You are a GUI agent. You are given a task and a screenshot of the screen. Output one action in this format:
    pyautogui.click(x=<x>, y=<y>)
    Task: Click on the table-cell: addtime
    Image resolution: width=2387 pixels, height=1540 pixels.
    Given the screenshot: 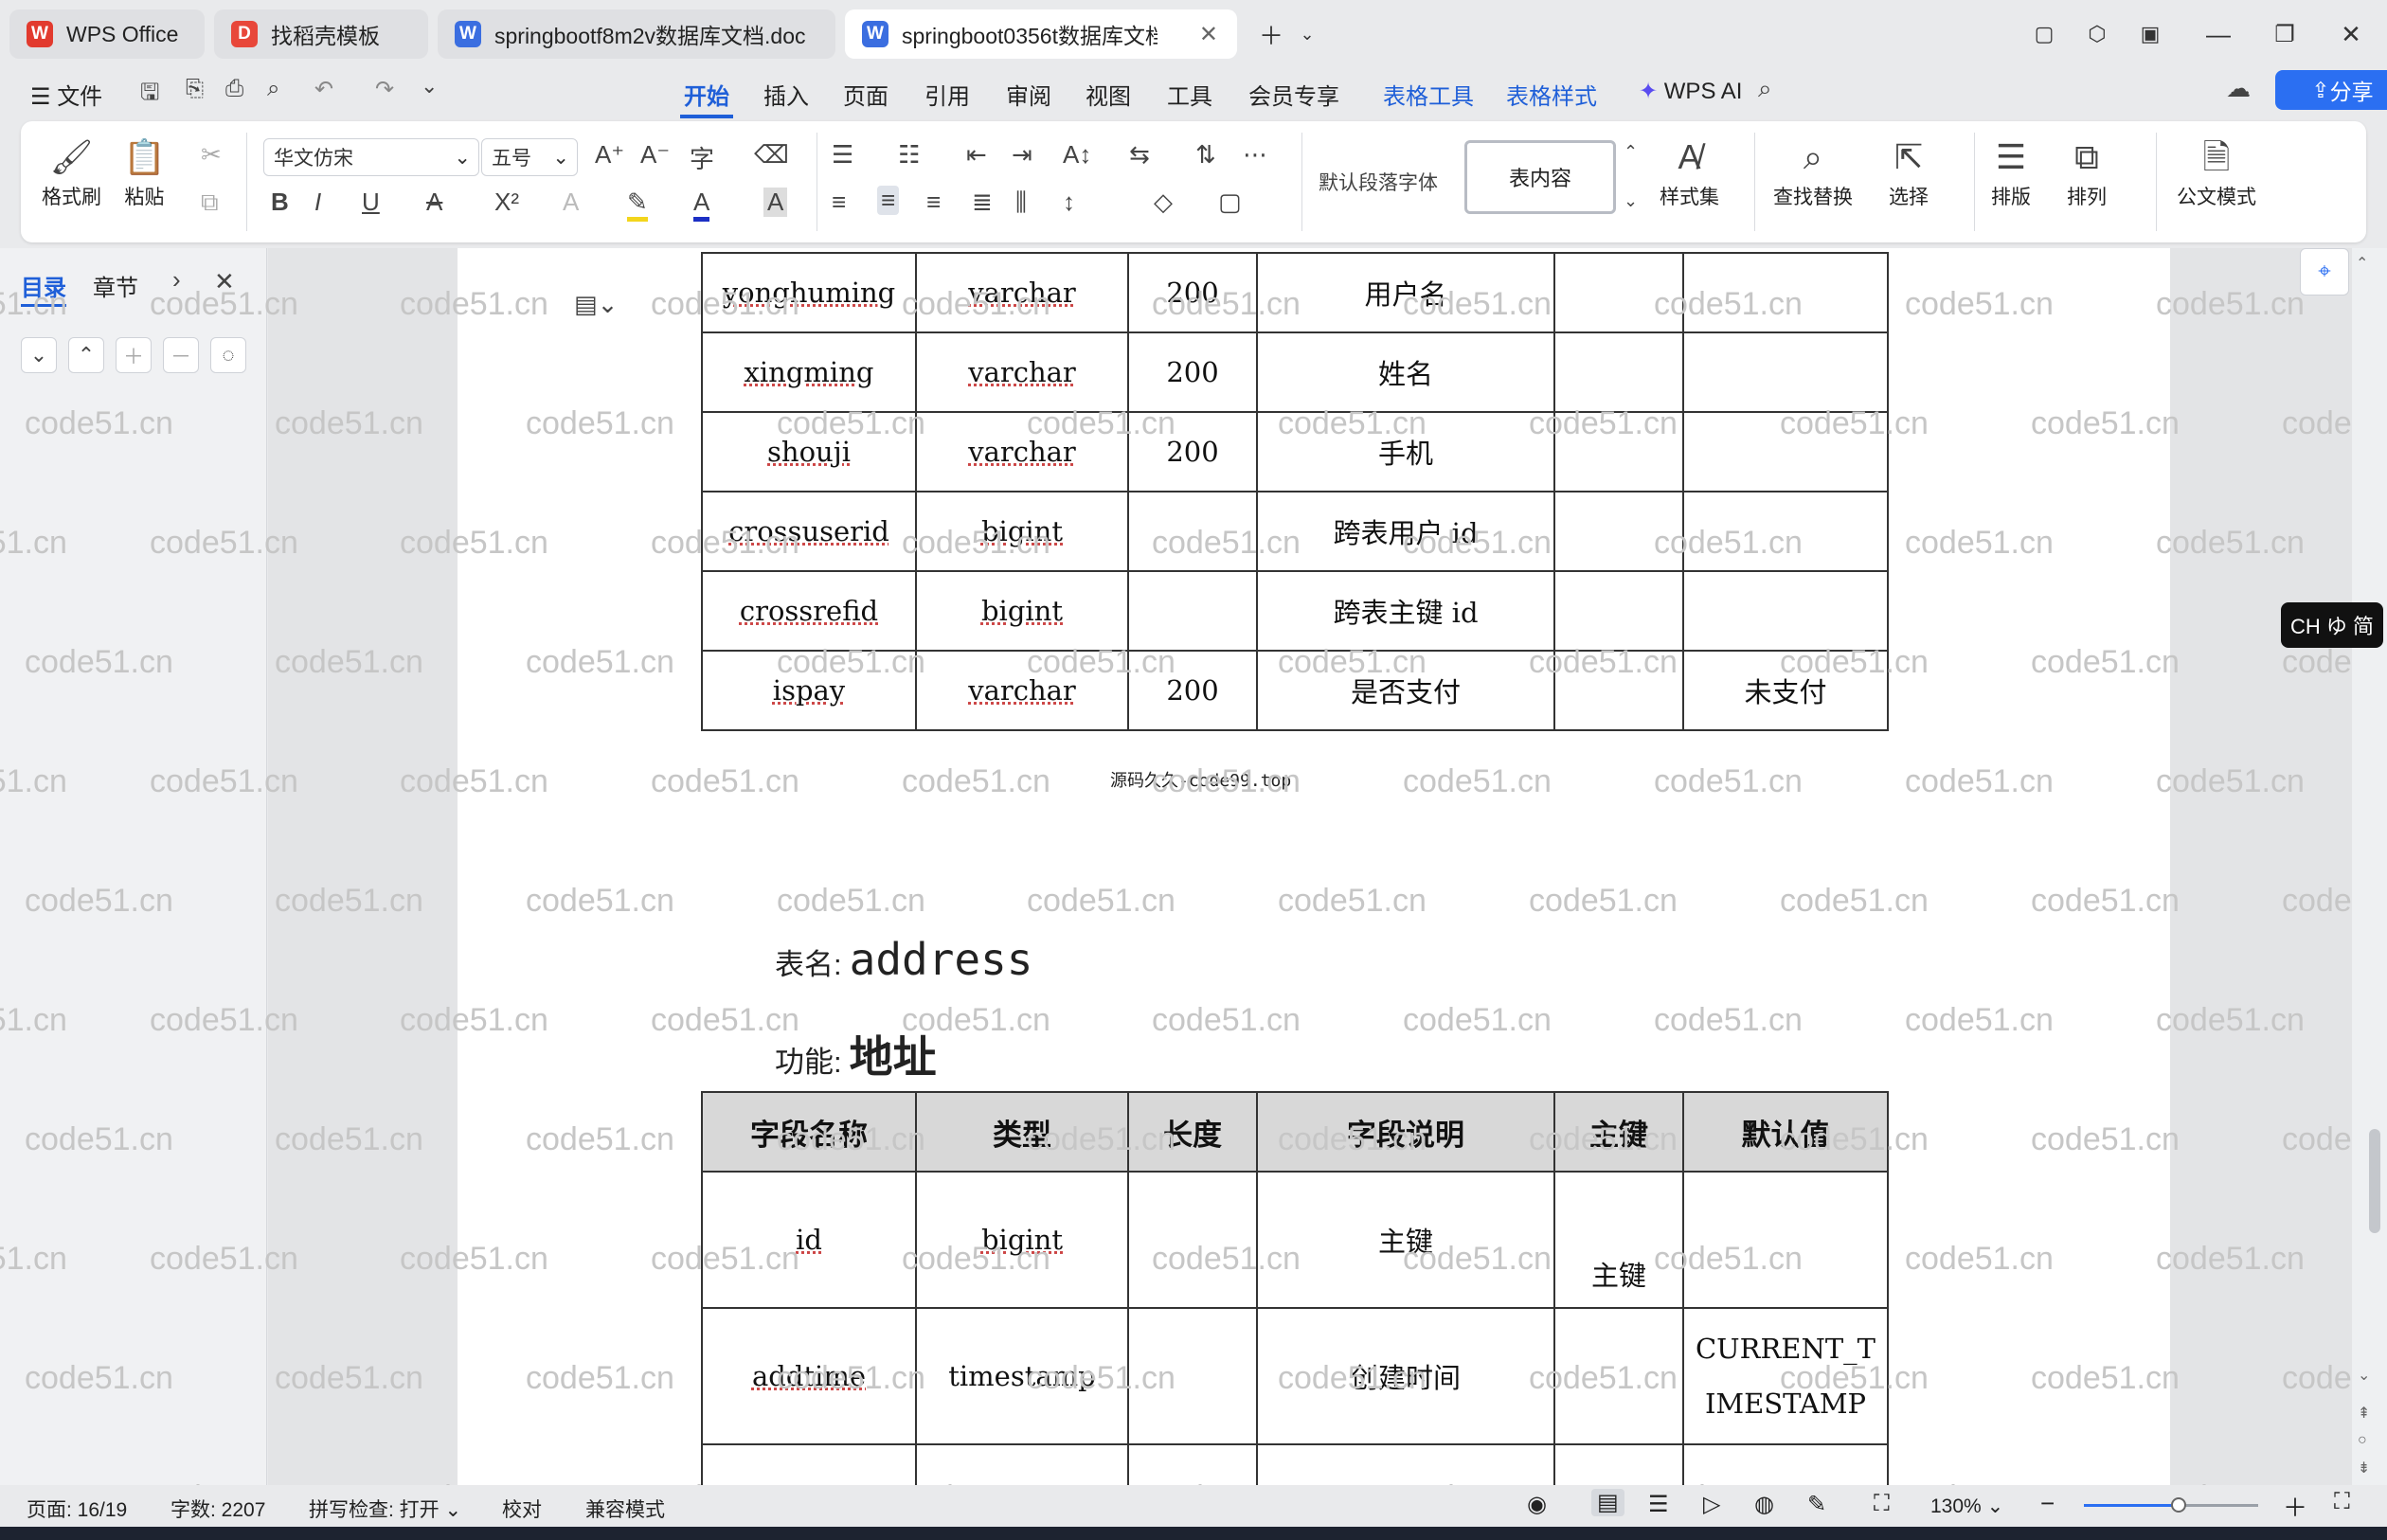 What is the action you would take?
    pyautogui.click(x=809, y=1376)
    